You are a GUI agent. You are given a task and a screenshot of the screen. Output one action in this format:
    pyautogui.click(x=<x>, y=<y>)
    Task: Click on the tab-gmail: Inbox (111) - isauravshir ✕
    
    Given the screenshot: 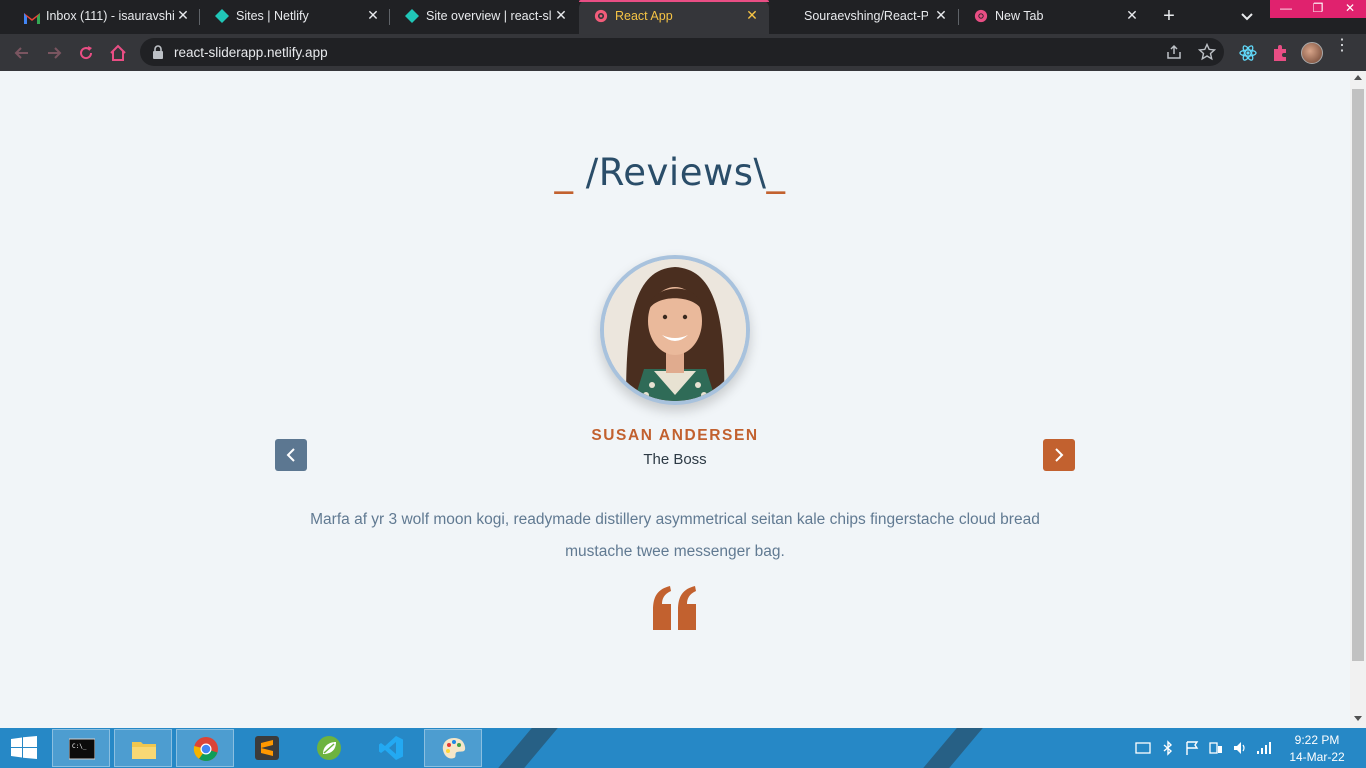 What is the action you would take?
    pyautogui.click(x=105, y=17)
    